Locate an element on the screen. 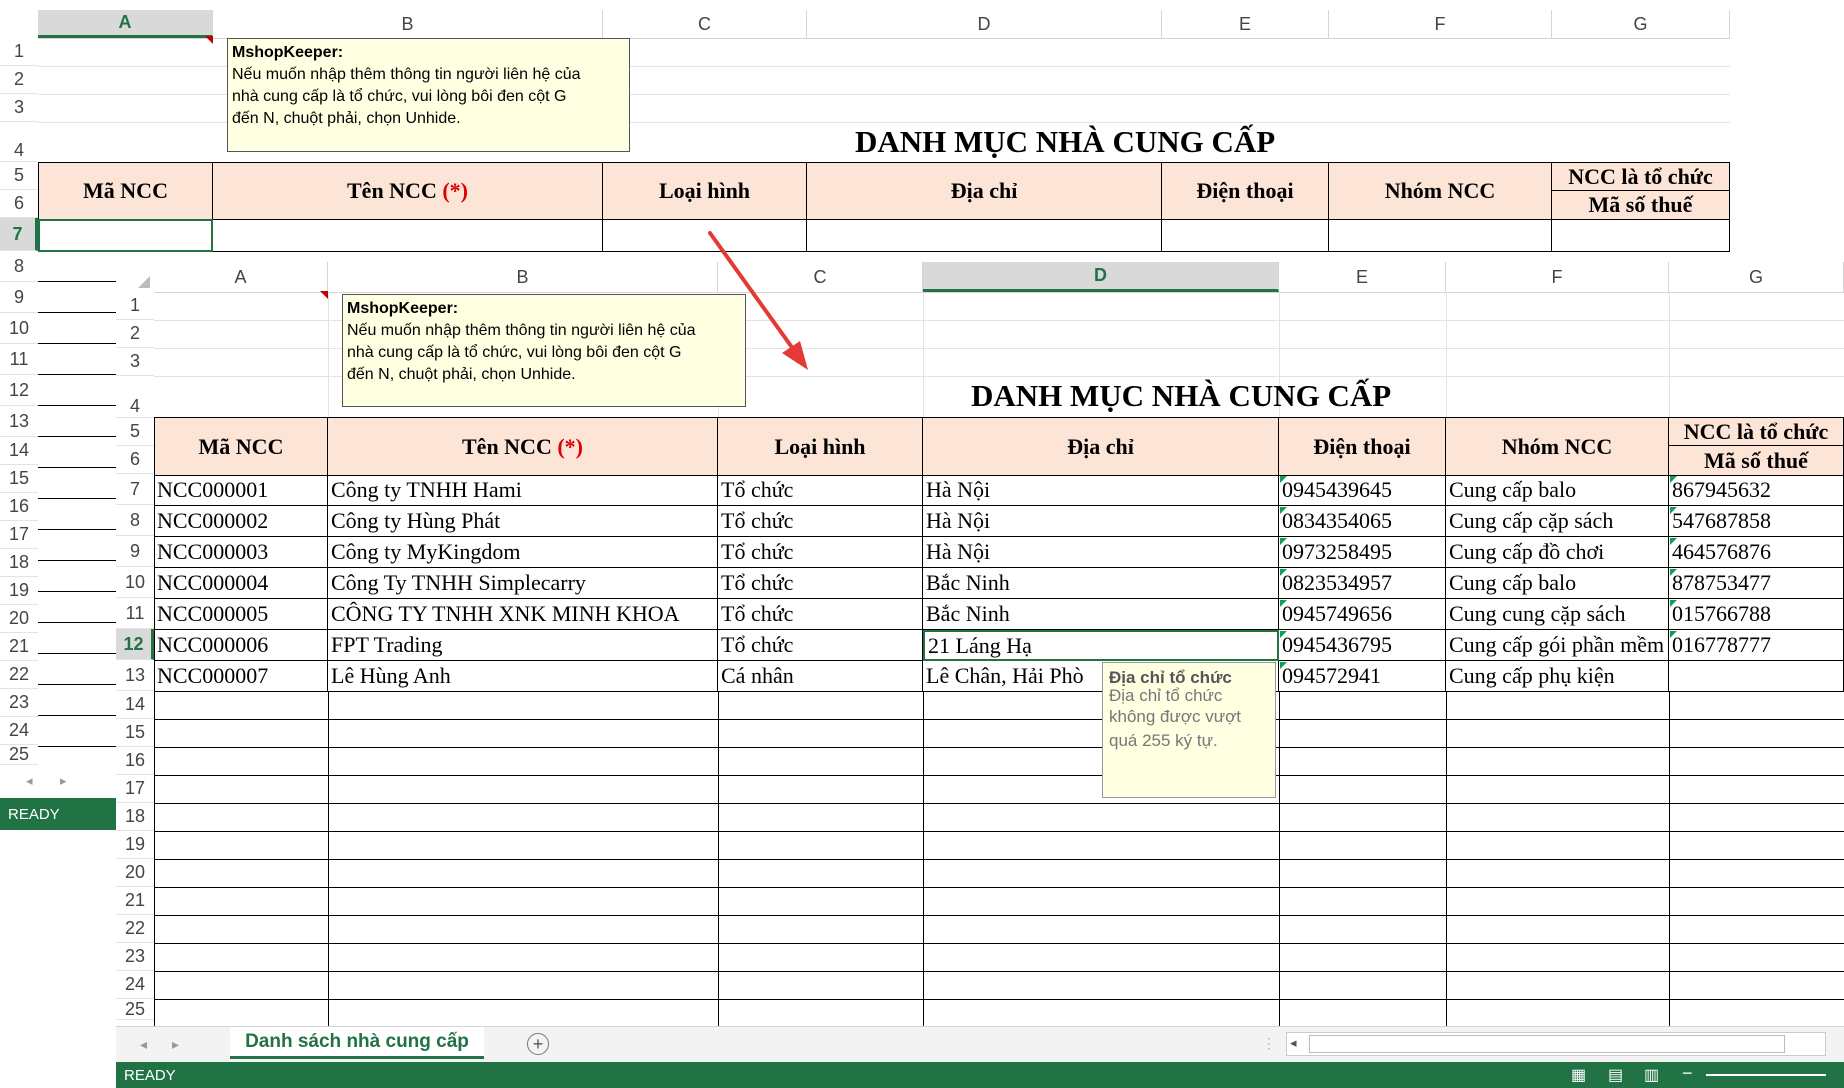  front-row-22: 22 is located at coordinates (135, 929).